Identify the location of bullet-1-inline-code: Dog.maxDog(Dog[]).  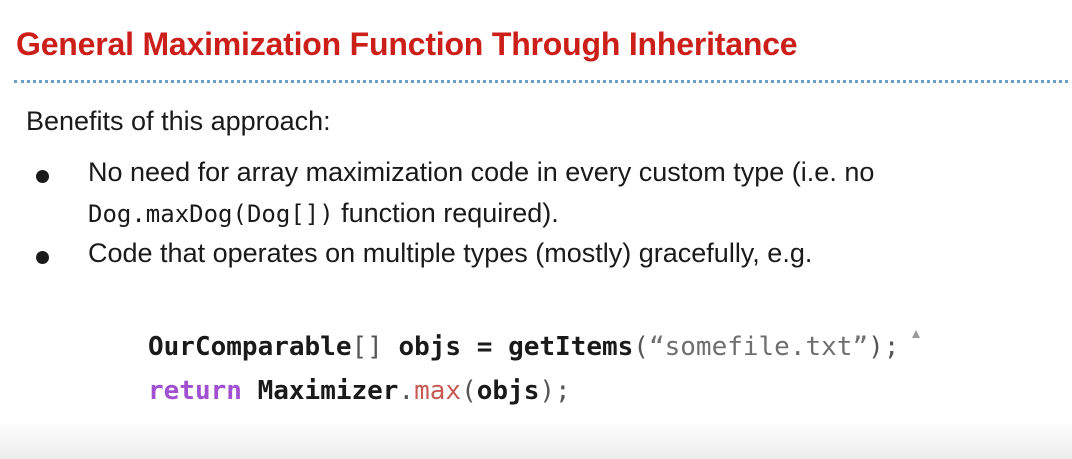
(211, 214).